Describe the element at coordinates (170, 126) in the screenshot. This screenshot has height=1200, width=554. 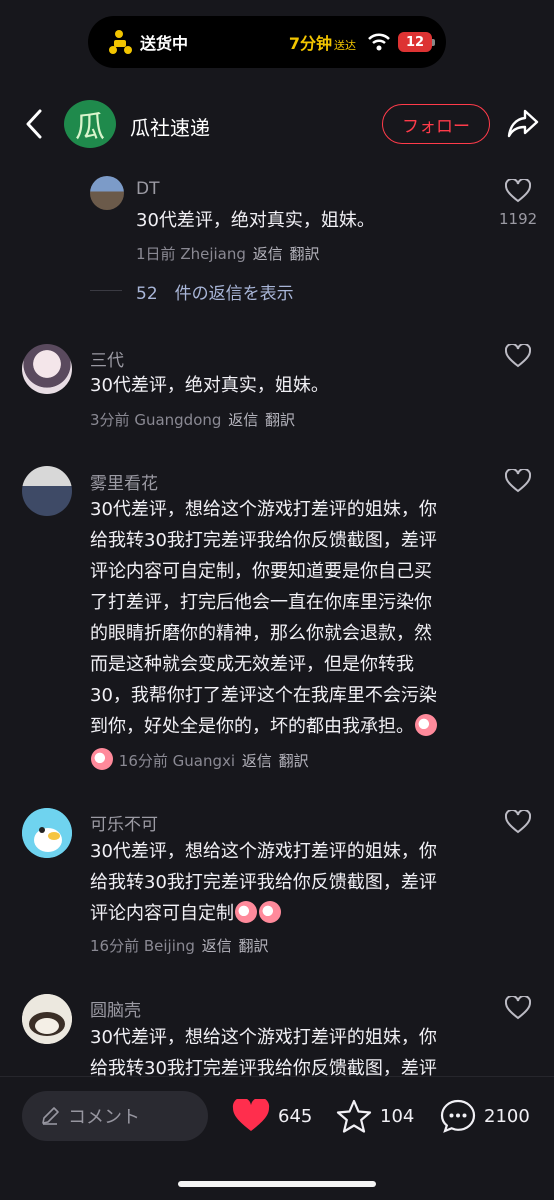
I see `channel-name: 瓜社速递` at that location.